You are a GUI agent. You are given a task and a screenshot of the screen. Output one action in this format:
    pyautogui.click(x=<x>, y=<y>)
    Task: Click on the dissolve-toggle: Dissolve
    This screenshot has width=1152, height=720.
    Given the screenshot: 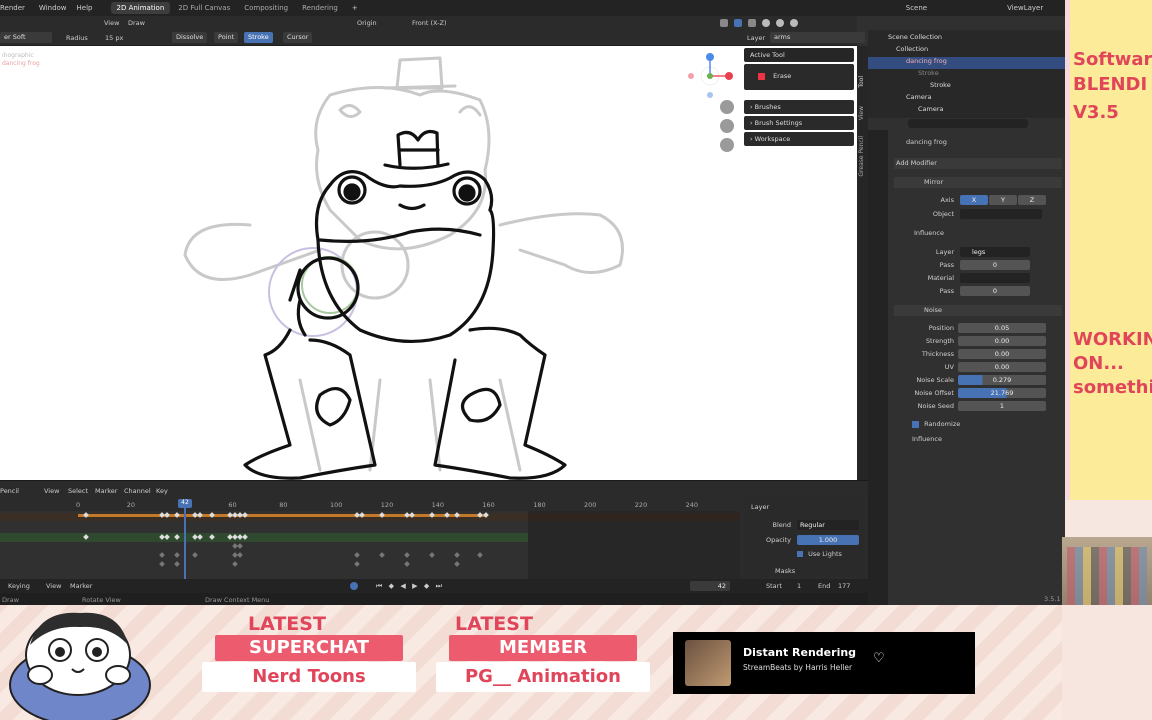 What is the action you would take?
    pyautogui.click(x=190, y=37)
    